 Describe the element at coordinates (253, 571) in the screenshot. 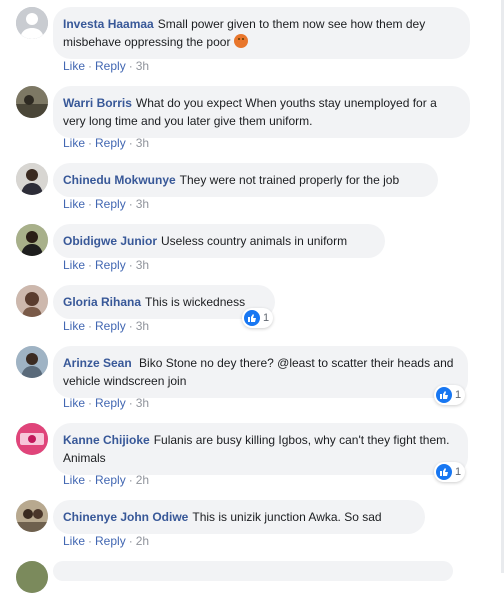

I see `comment-bubble` at that location.